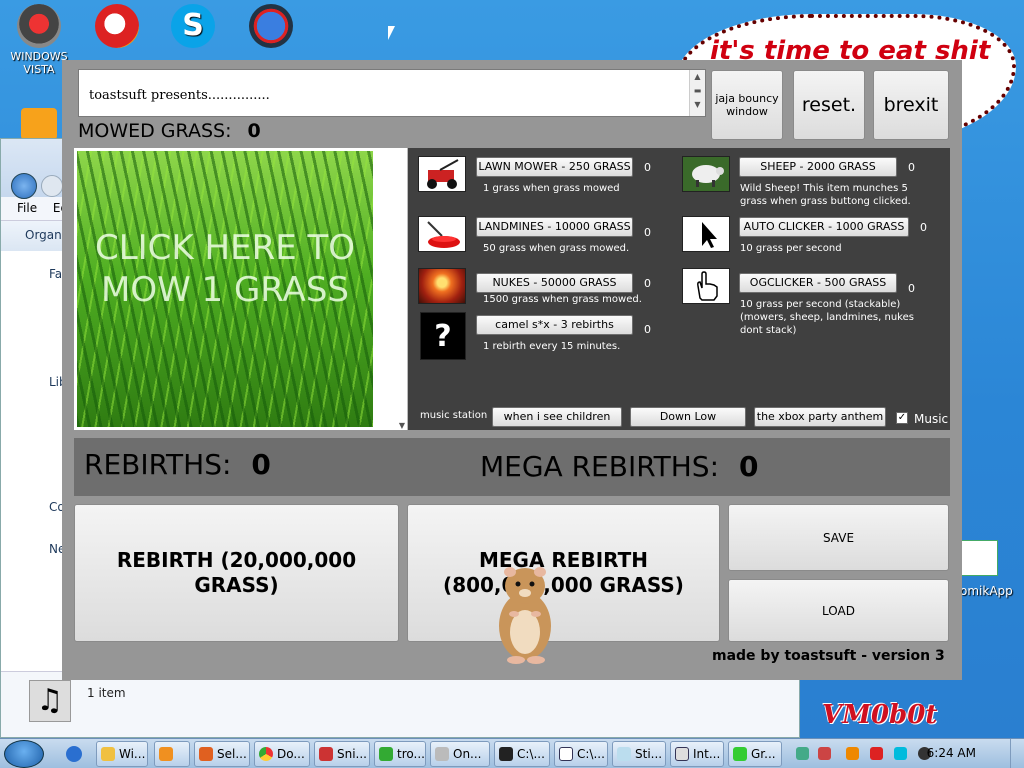  What do you see at coordinates (402, 425) in the screenshot?
I see `scroll-down-arrow-icon: ▼` at bounding box center [402, 425].